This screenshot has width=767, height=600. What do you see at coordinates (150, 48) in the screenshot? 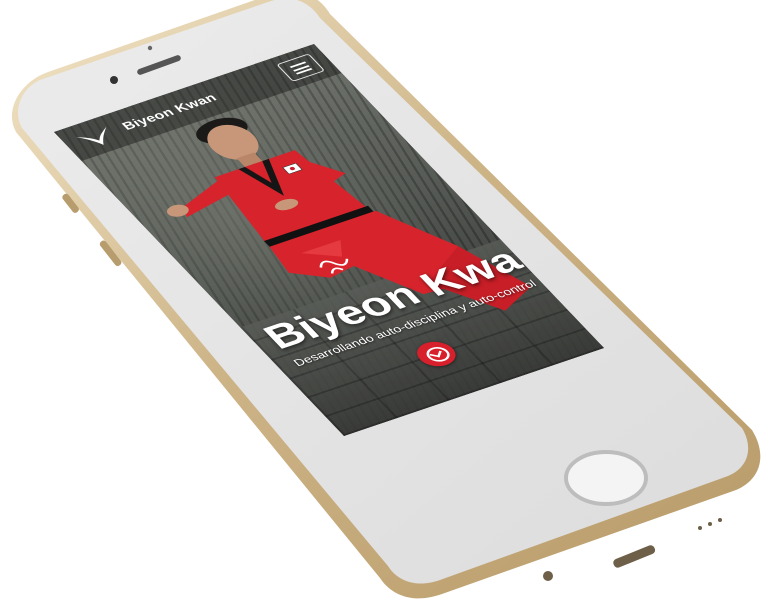
I see `sensor-dot` at bounding box center [150, 48].